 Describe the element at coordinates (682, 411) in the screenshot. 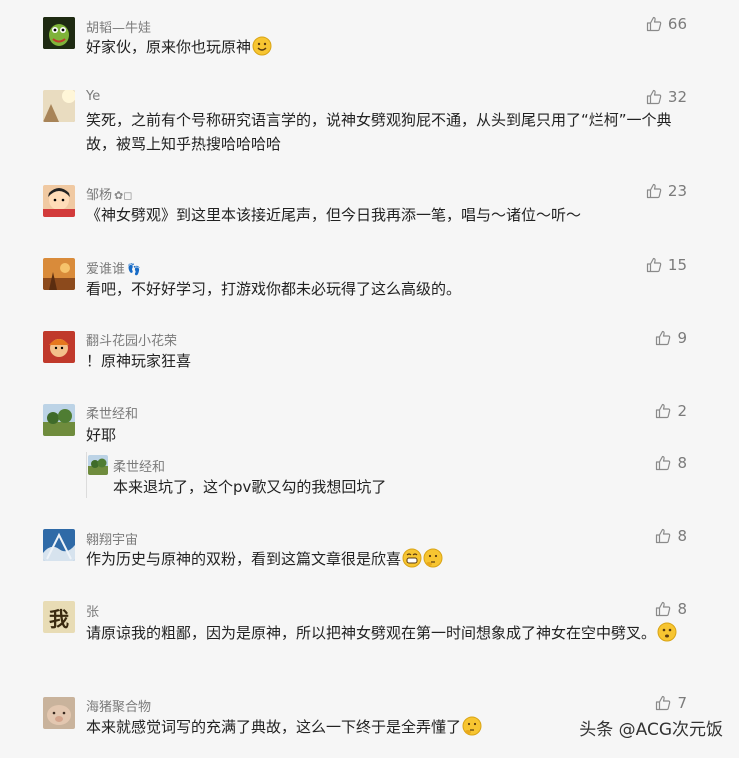

I see `like-count: 2` at that location.